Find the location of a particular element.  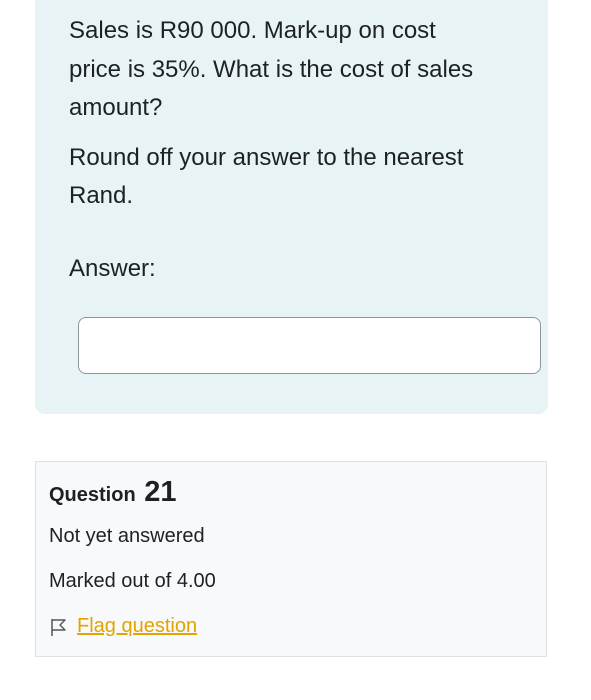

question-state: Not yet answered is located at coordinates (127, 536).